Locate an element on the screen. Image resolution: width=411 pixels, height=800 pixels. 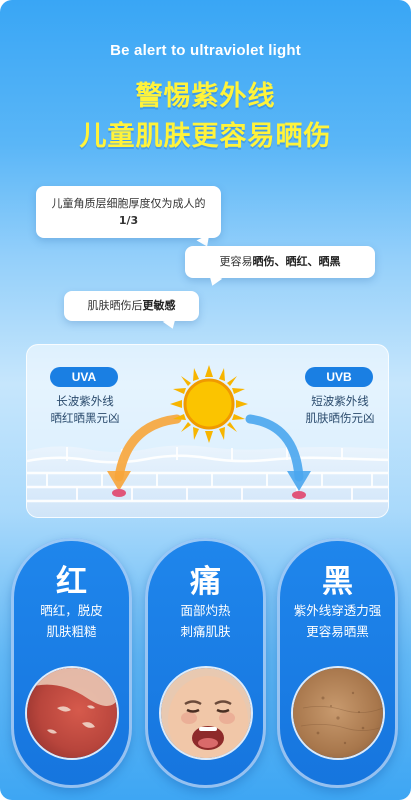
uvb-damage-spot is located at coordinates (299, 495).